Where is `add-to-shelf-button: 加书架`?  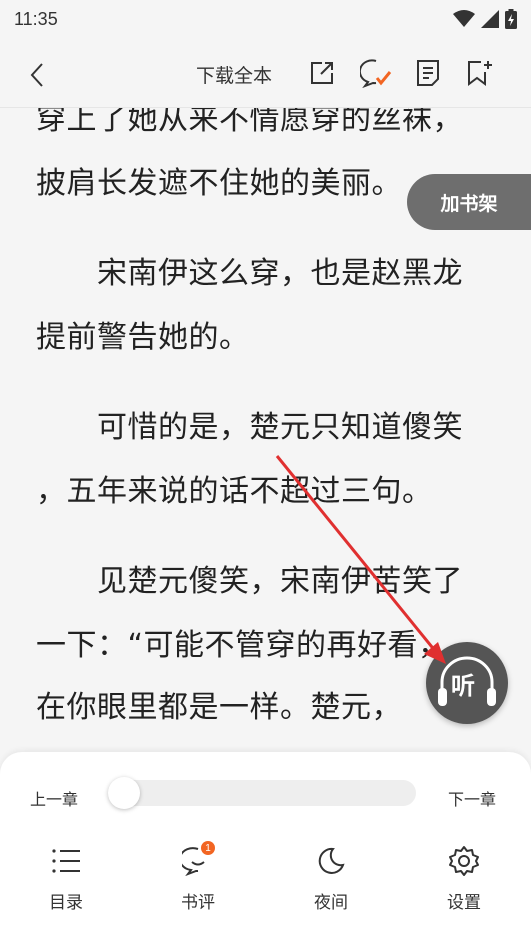
add-to-shelf-button: 加书架 is located at coordinates (469, 202).